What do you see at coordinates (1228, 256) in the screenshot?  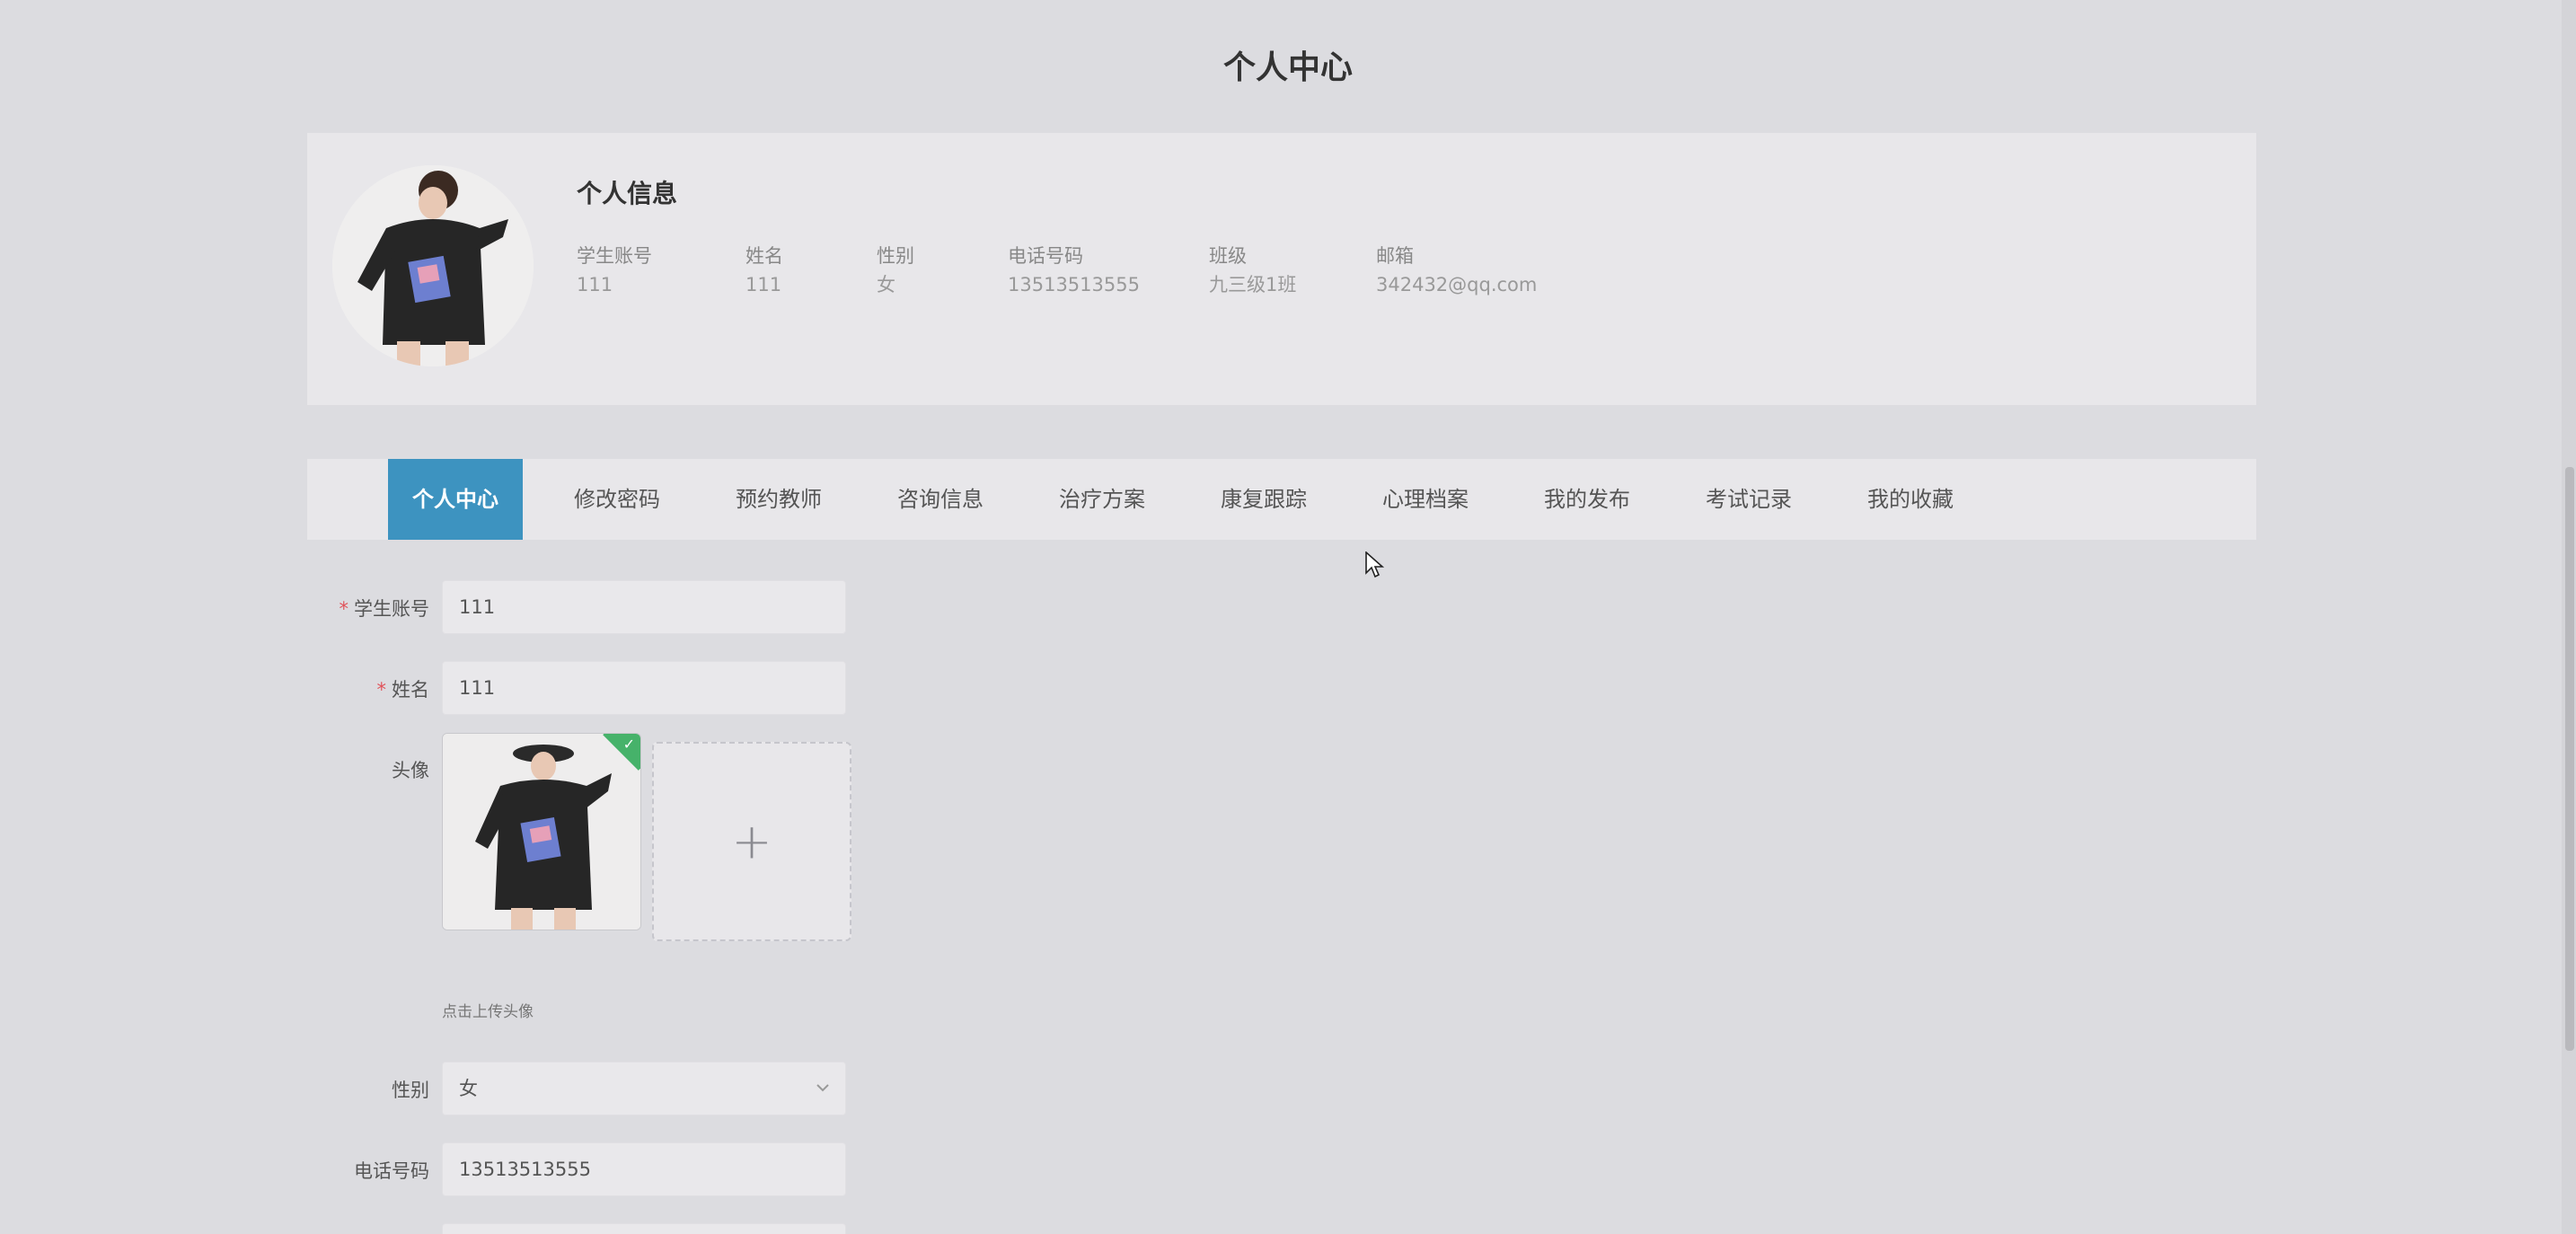 I see `info-label: 班级` at bounding box center [1228, 256].